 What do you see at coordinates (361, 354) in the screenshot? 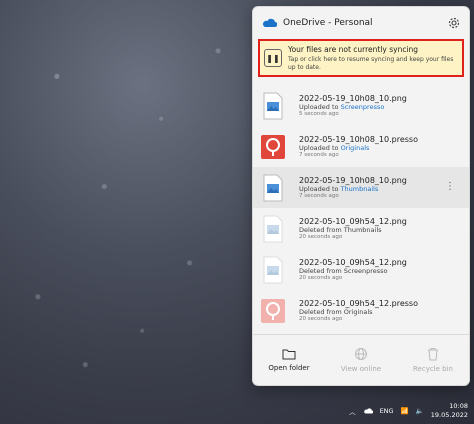
I see `globe-icon` at bounding box center [361, 354].